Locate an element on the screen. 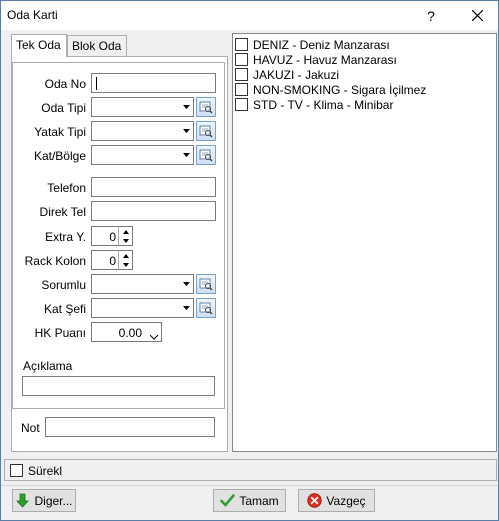  extra-y-stepper: 0 is located at coordinates (112, 236).